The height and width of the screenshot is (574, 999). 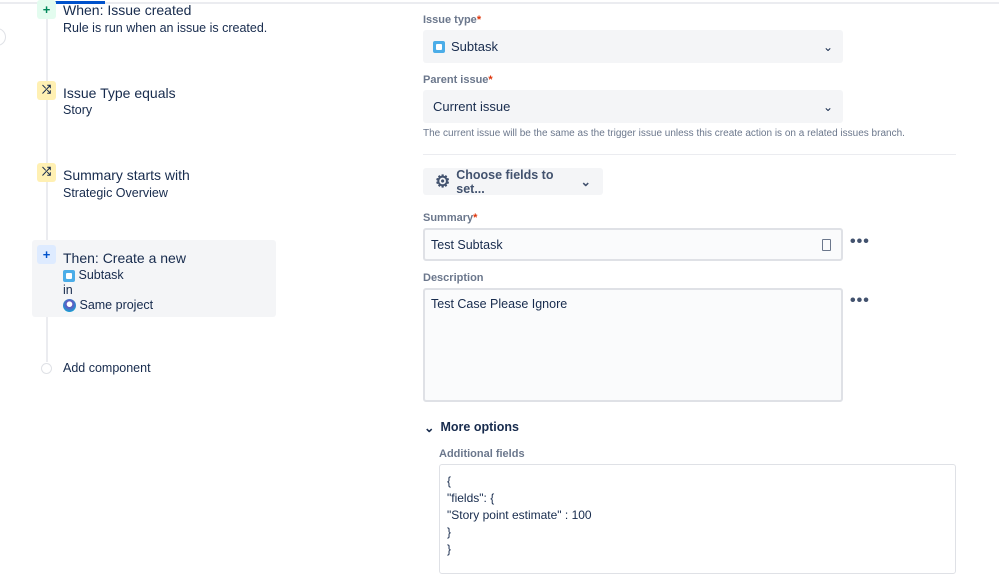 I want to click on add-circle-icon, so click(x=46, y=368).